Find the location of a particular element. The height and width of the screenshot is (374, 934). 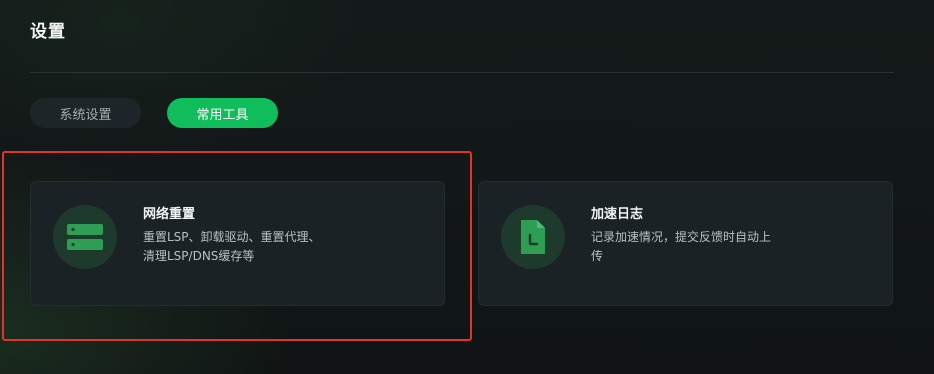

tab-common-tools: 常用工具 is located at coordinates (222, 113).